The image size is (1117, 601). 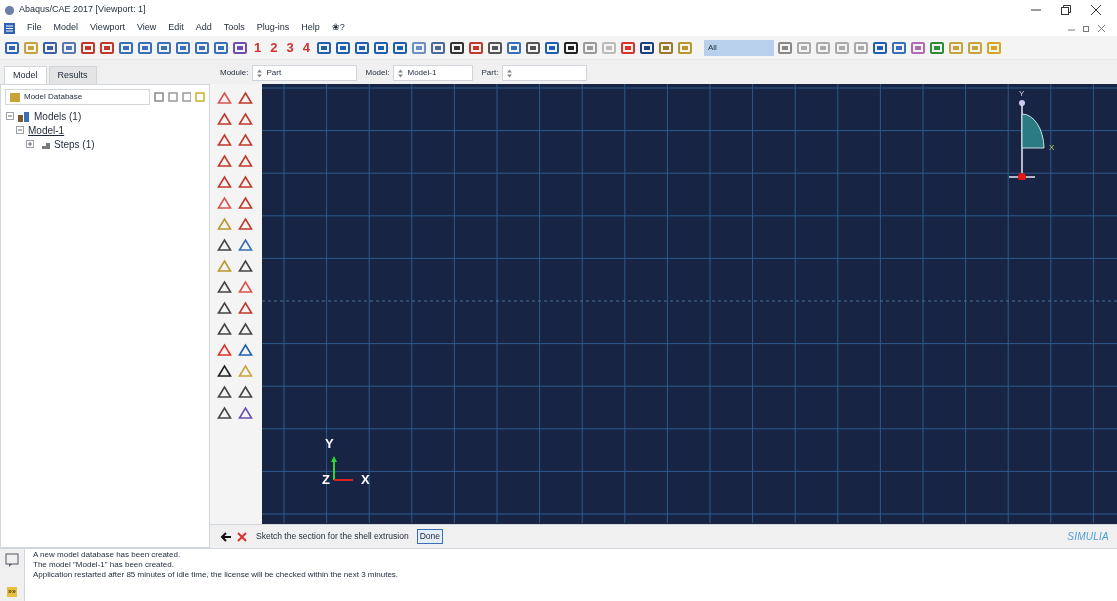 What do you see at coordinates (146, 28) in the screenshot?
I see `menu-item: View` at bounding box center [146, 28].